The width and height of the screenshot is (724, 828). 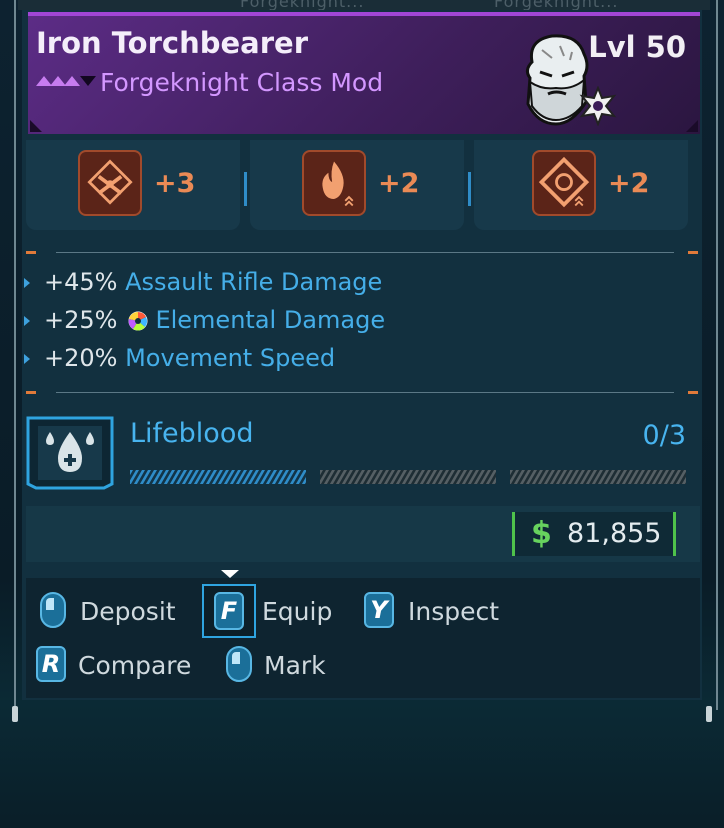 What do you see at coordinates (692, 126) in the screenshot?
I see `header-corner-right` at bounding box center [692, 126].